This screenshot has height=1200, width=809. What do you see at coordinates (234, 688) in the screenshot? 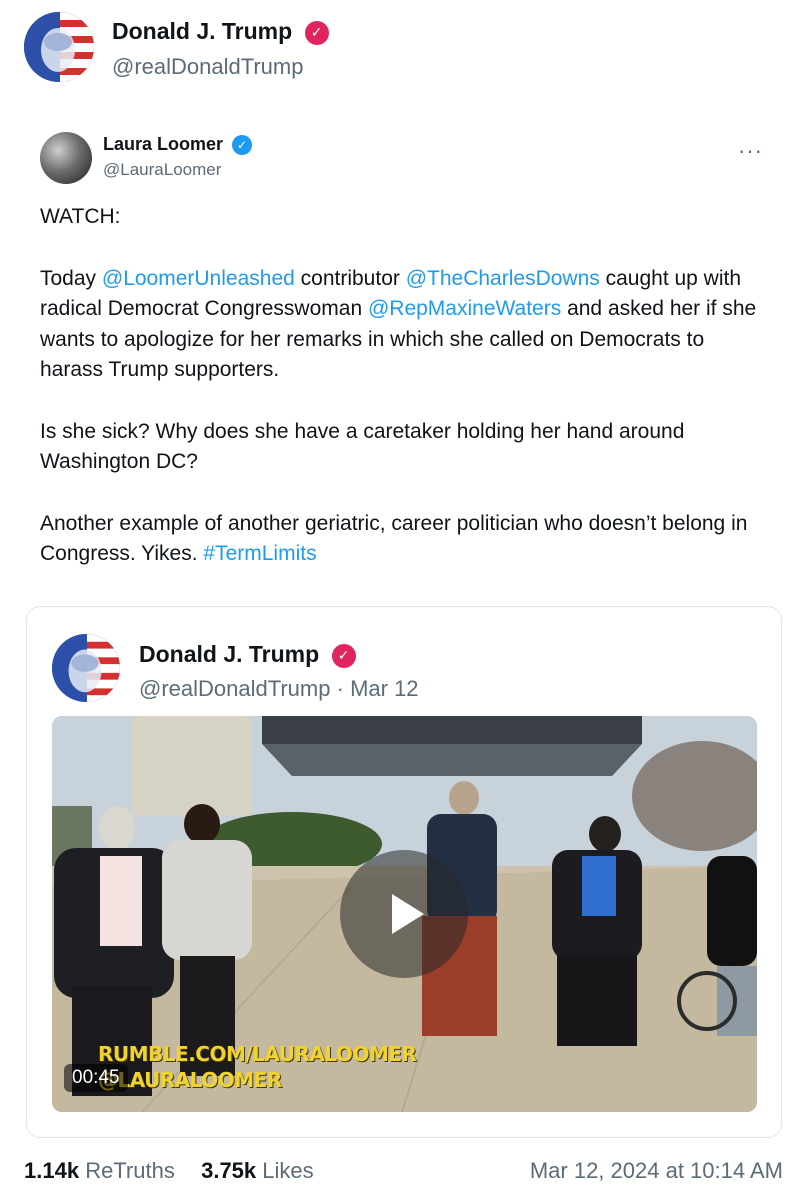
I see `quoted-author-handle: @realDonaldTrump` at bounding box center [234, 688].